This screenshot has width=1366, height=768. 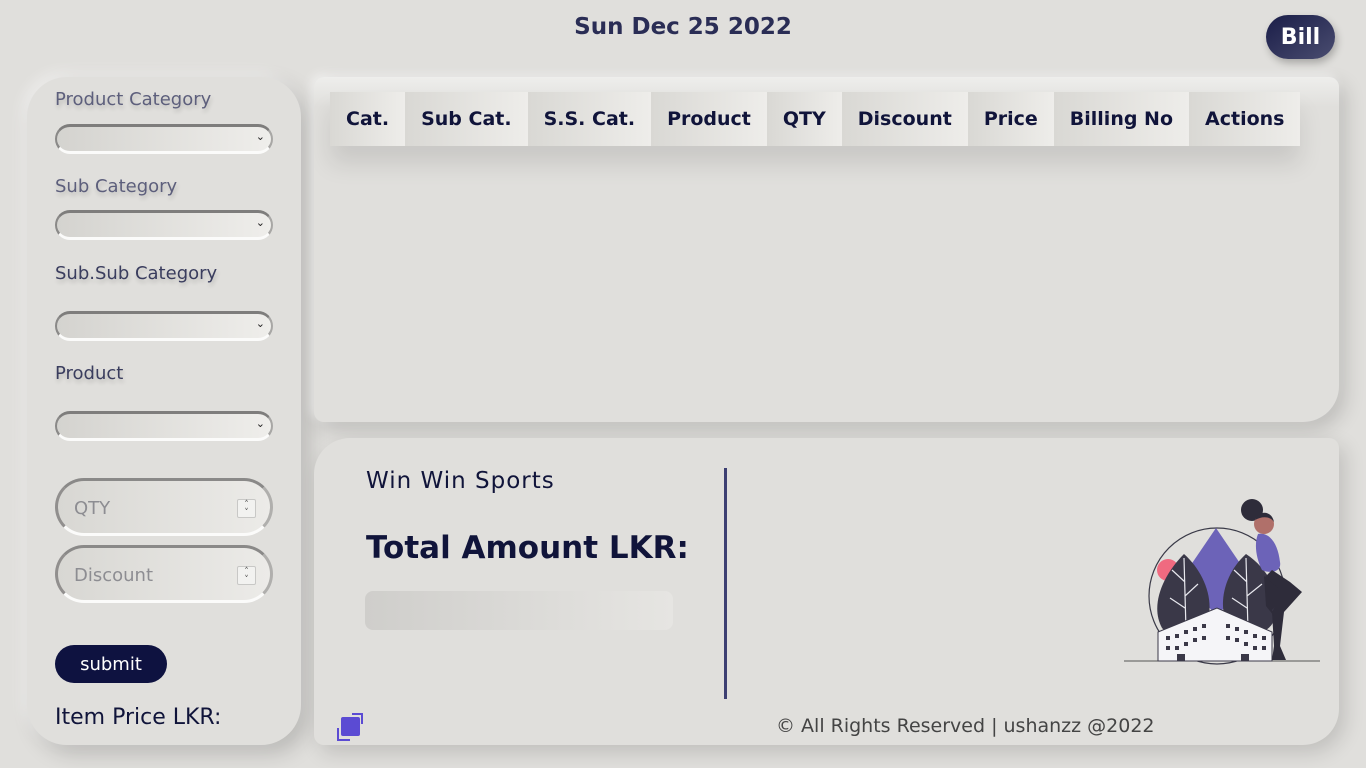 What do you see at coordinates (1245, 119) in the screenshot?
I see `column-header-actions: Actions` at bounding box center [1245, 119].